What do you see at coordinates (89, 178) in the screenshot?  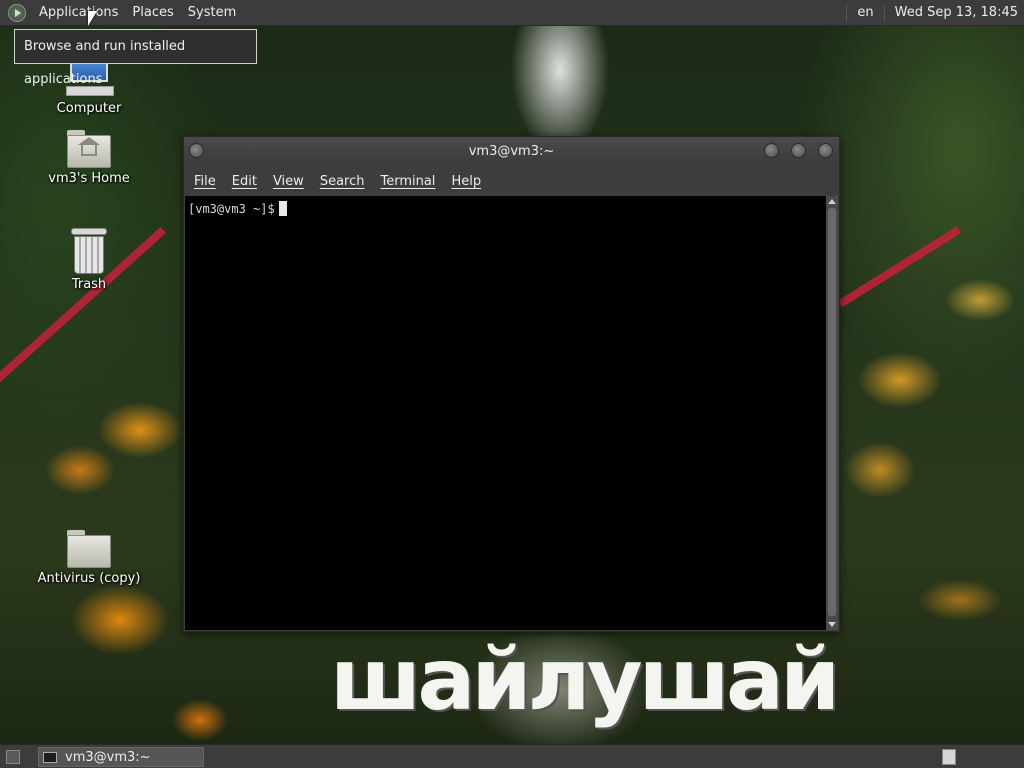 I see `desktop-icon-label: vm3's Home` at bounding box center [89, 178].